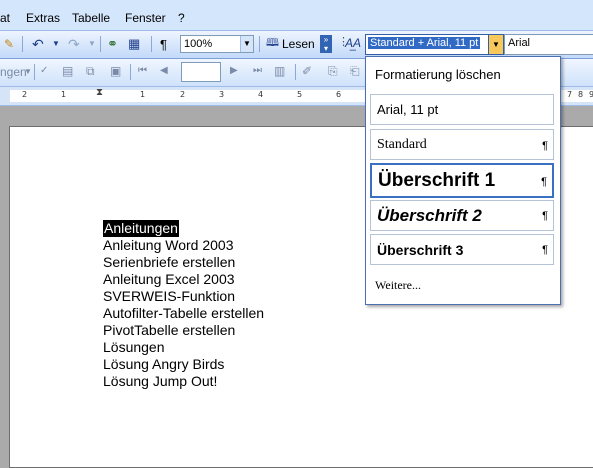  Describe the element at coordinates (163, 44) in the screenshot. I see `show-formatting-button: ¶` at that location.